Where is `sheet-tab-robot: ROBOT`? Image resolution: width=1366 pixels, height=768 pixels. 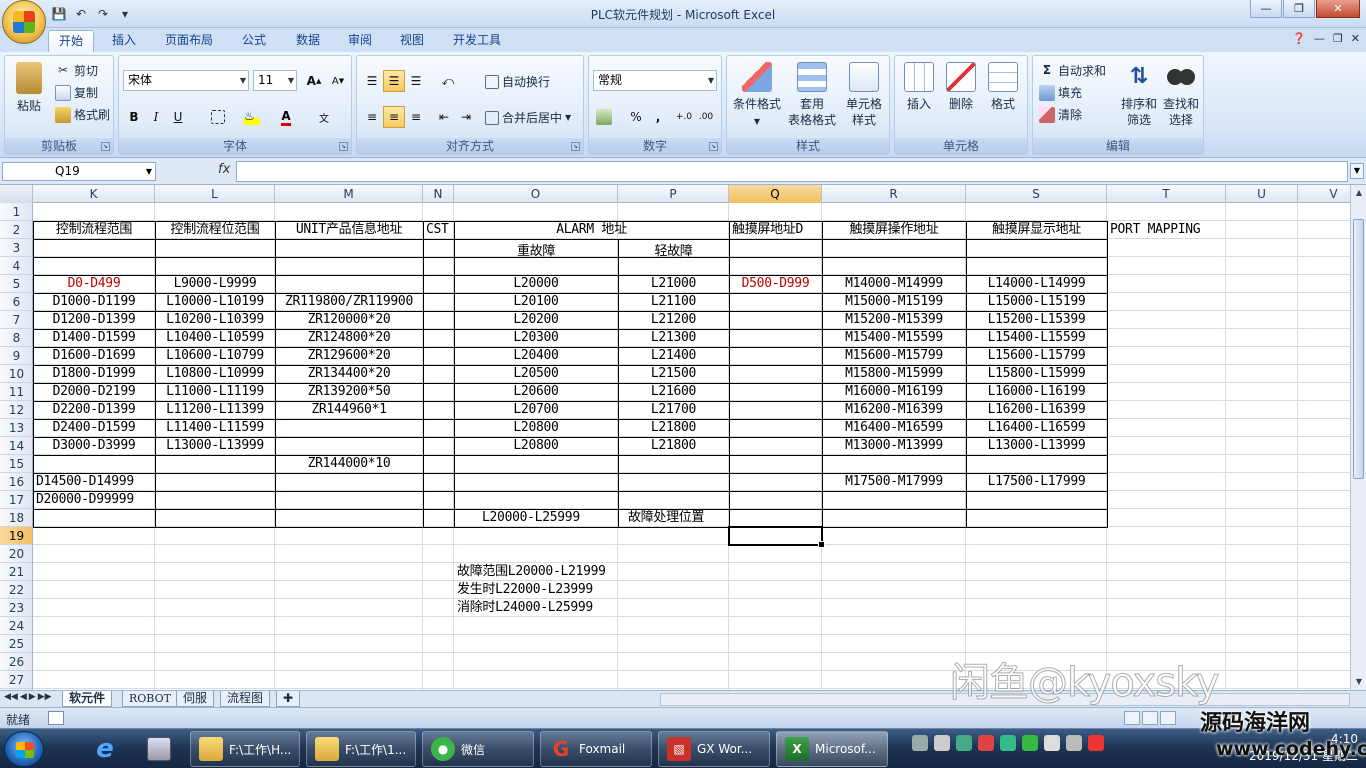
sheet-tab-robot: ROBOT is located at coordinates (150, 699).